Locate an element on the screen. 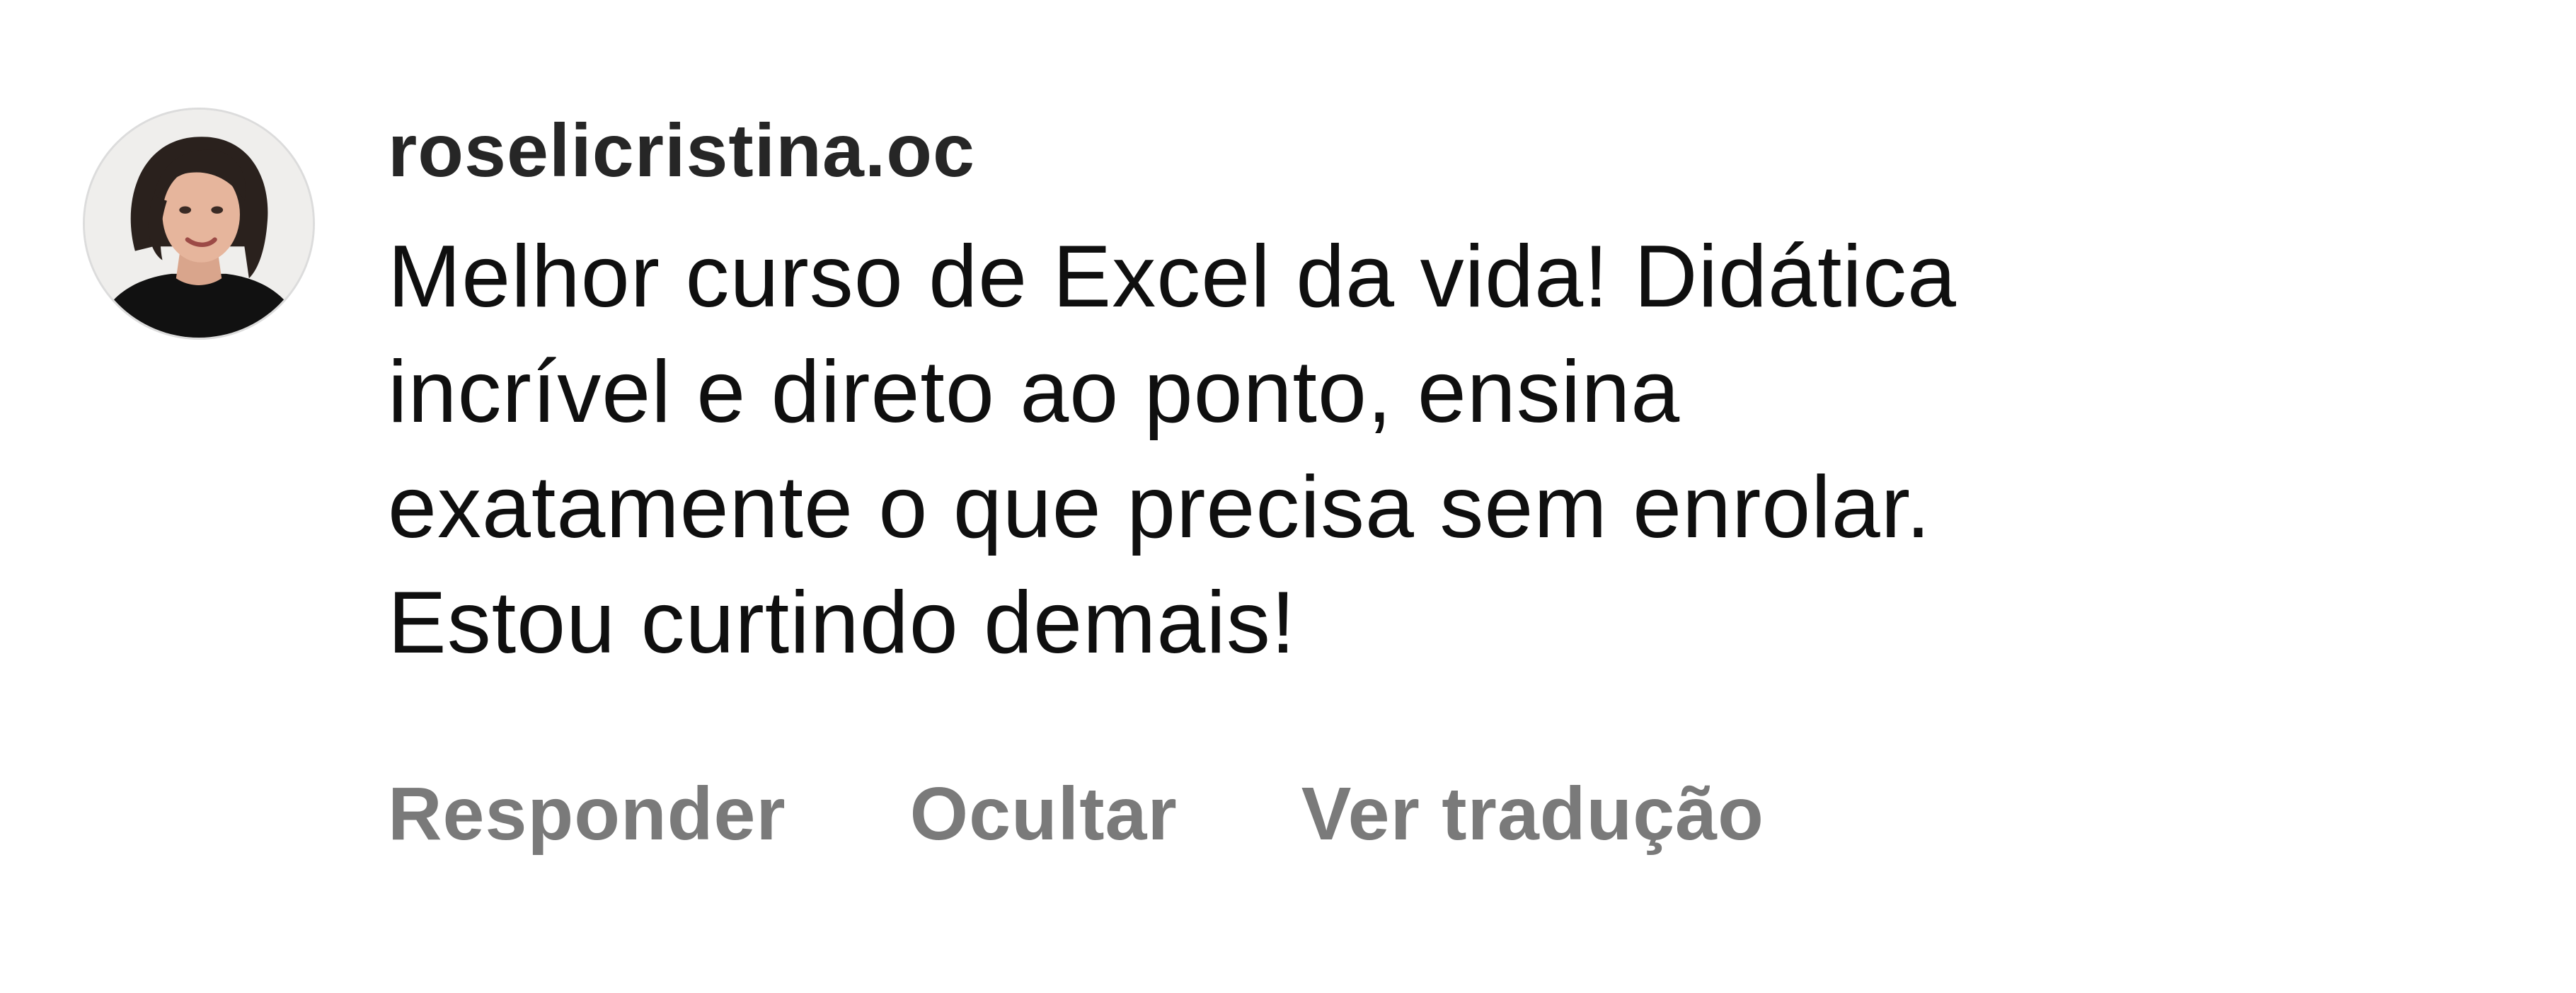  see-translation-button: Ver tradução is located at coordinates (1532, 814).